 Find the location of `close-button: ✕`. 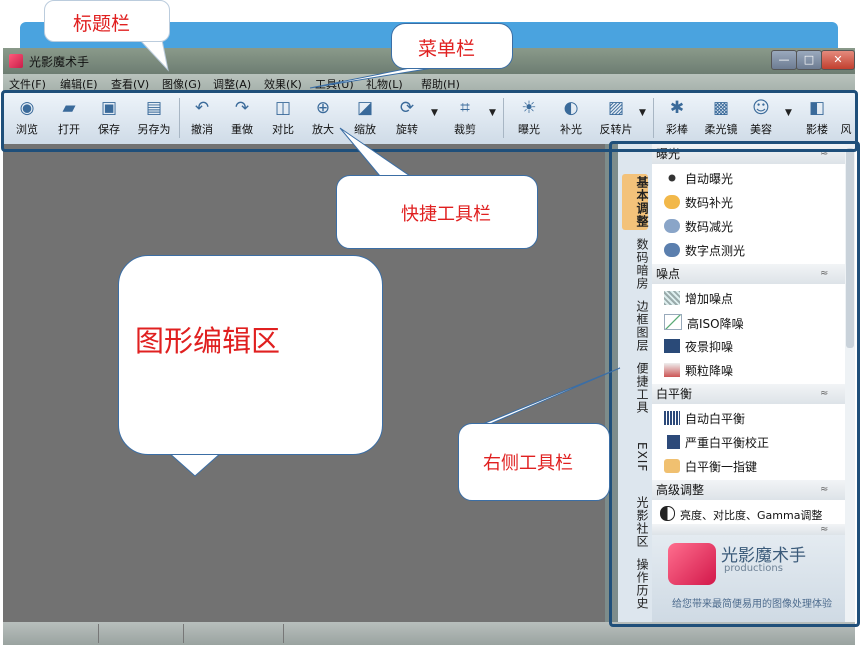

close-button: ✕ is located at coordinates (838, 60).